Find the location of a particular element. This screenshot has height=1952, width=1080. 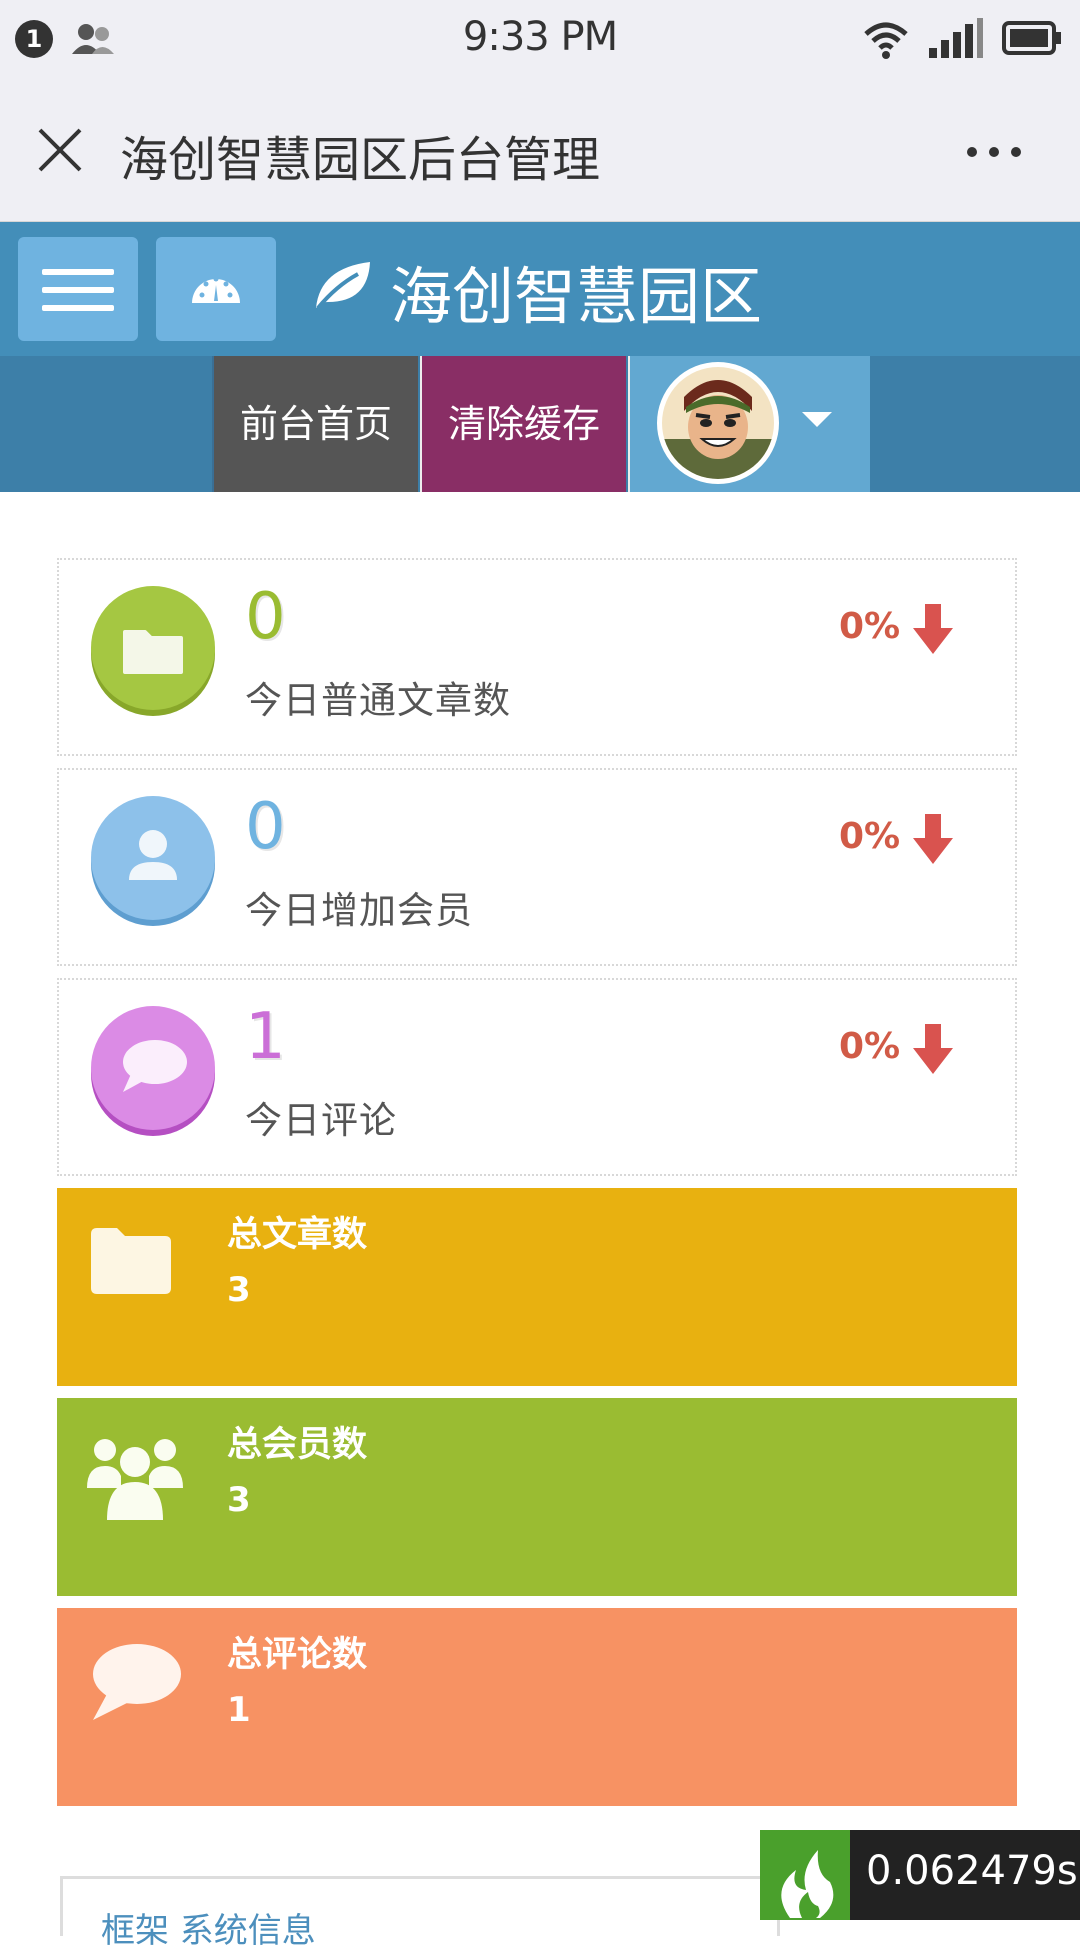

avatar is located at coordinates (718, 423).